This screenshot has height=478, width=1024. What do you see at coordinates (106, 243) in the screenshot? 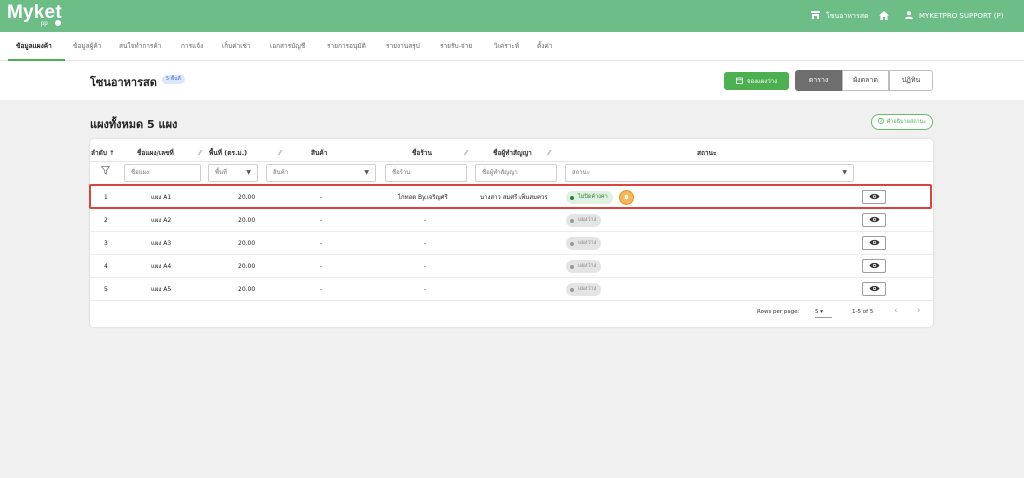
I see `row-index: 3` at bounding box center [106, 243].